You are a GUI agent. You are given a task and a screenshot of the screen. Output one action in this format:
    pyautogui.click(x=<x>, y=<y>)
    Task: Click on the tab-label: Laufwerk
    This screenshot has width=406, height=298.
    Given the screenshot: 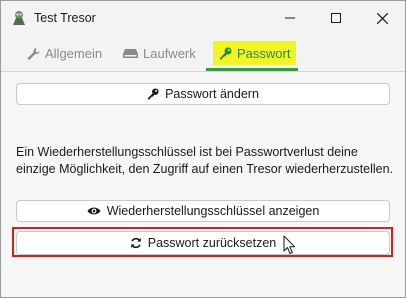 What is the action you would take?
    pyautogui.click(x=169, y=53)
    